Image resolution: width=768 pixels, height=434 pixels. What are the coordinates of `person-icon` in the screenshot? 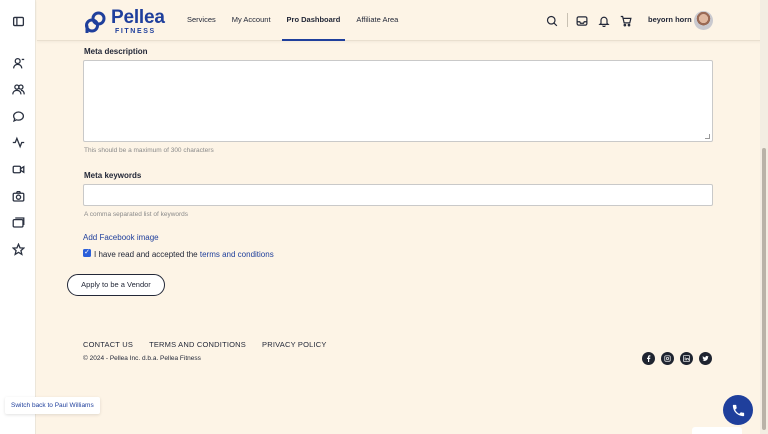 It's located at (18, 63).